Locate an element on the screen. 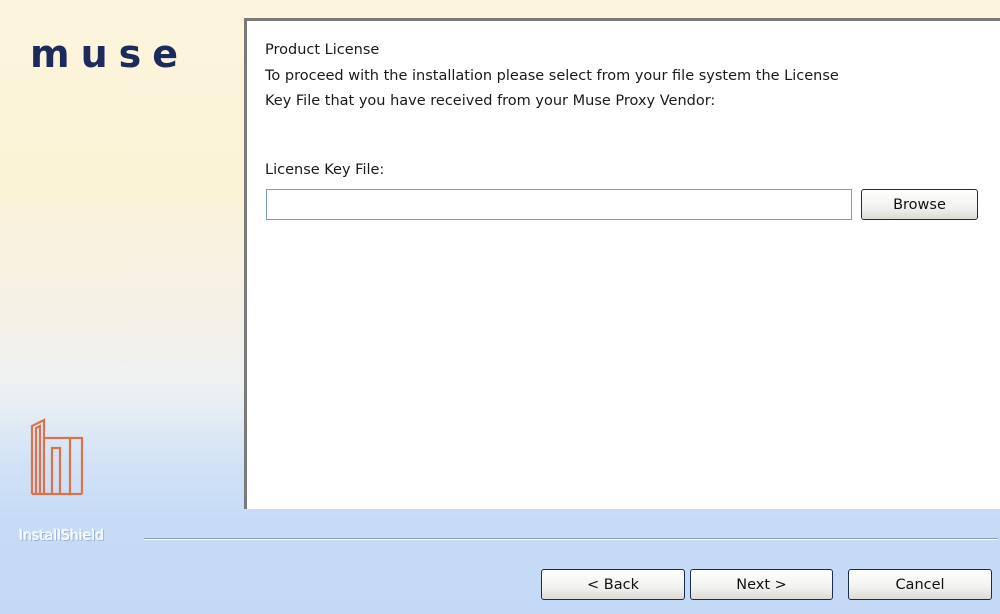 This screenshot has width=1000, height=614. next-button: Next > is located at coordinates (761, 584).